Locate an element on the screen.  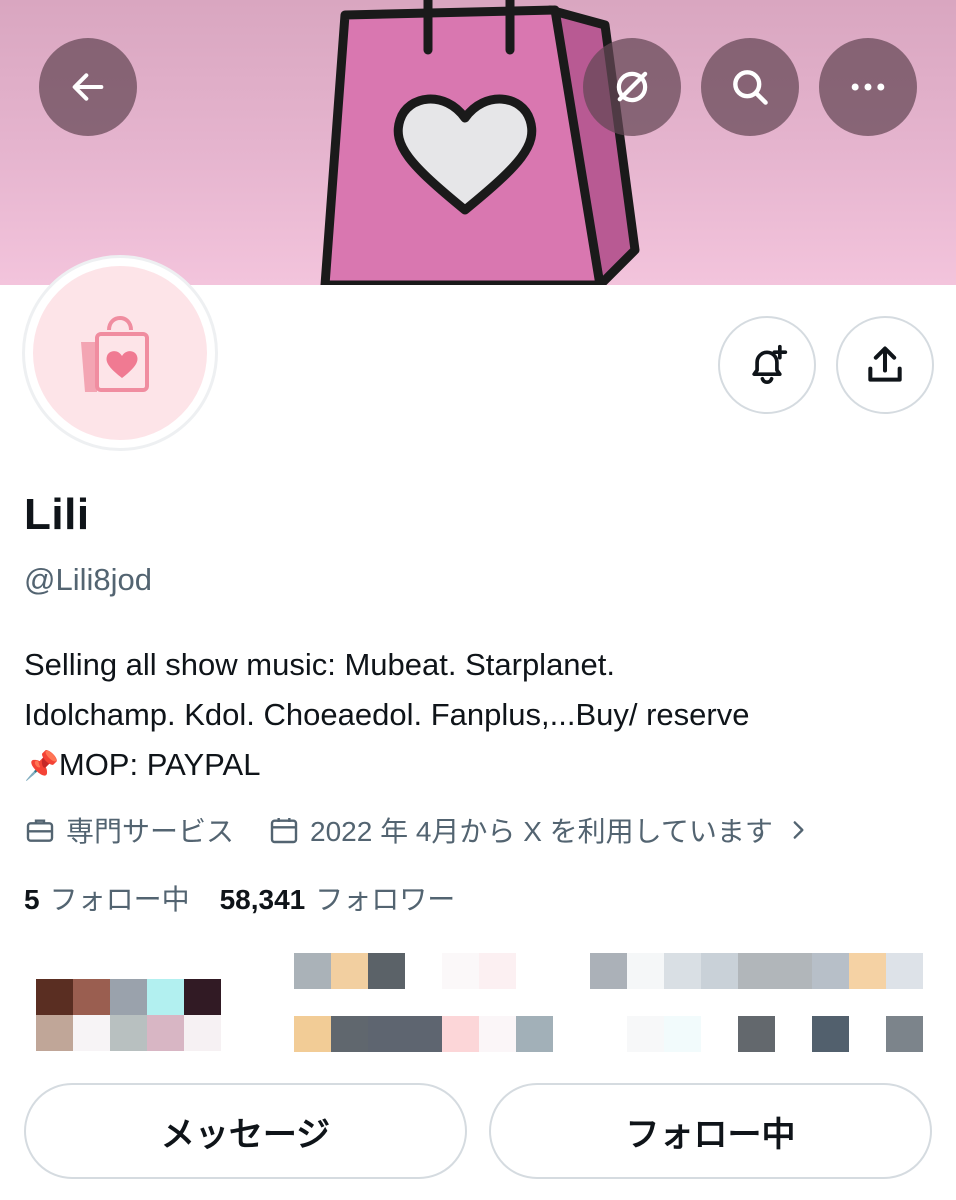
bell-plus-icon is located at coordinates (770, 364).